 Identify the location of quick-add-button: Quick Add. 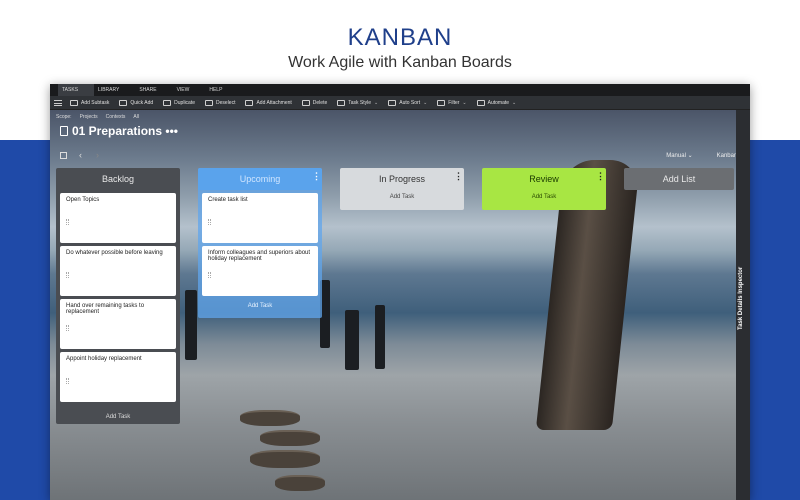
(136, 102).